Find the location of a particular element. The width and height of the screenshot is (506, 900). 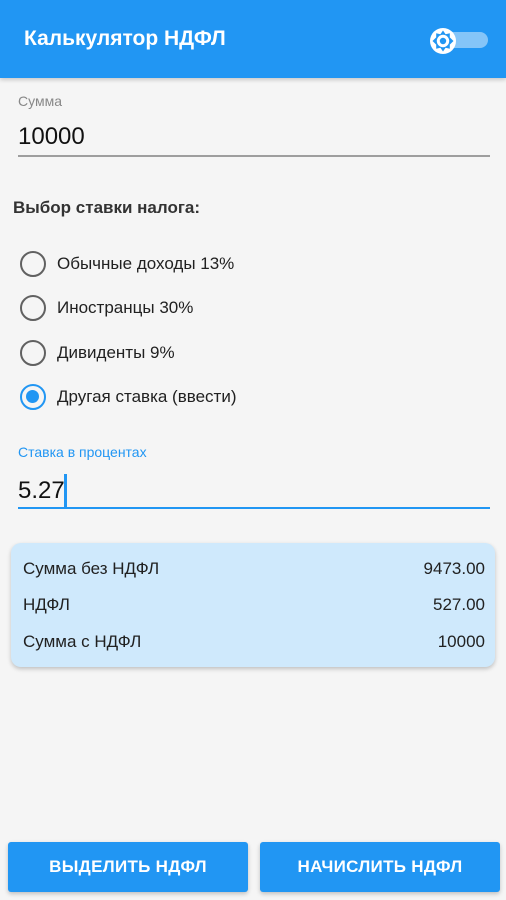

result-value: 9473.00 is located at coordinates (454, 568).